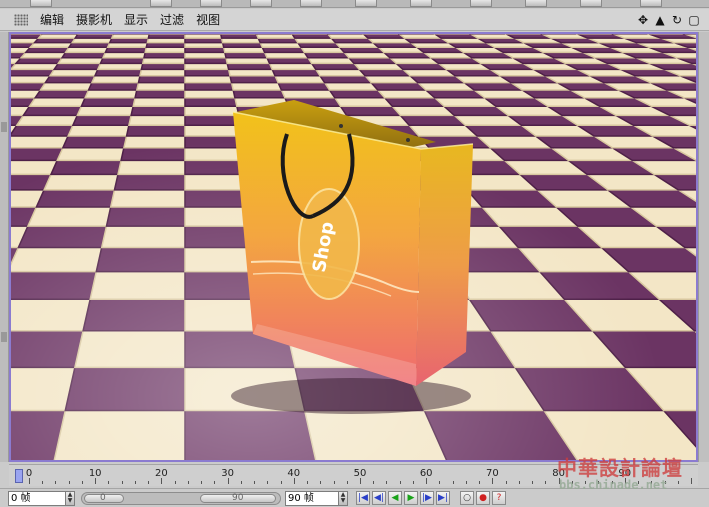  I want to click on left-edge-strip, so click(4, 247).